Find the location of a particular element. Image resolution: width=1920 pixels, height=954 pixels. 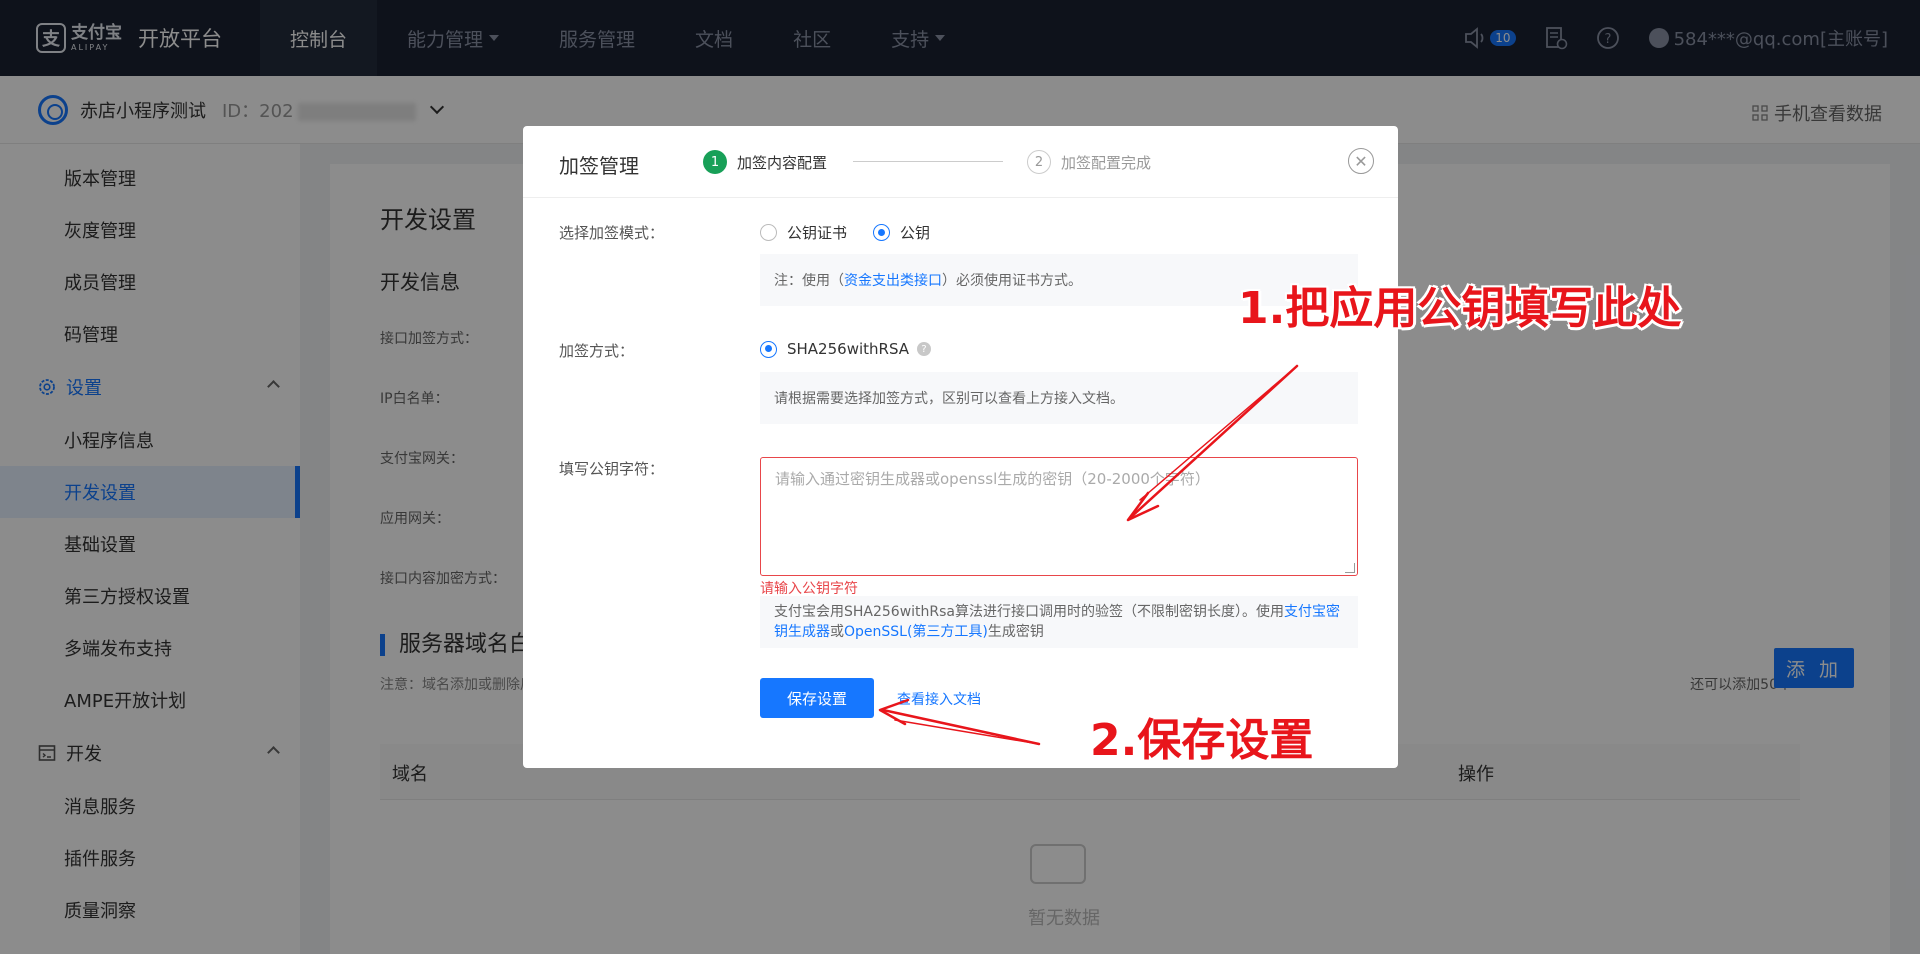

radio-sha256 is located at coordinates (768, 349).